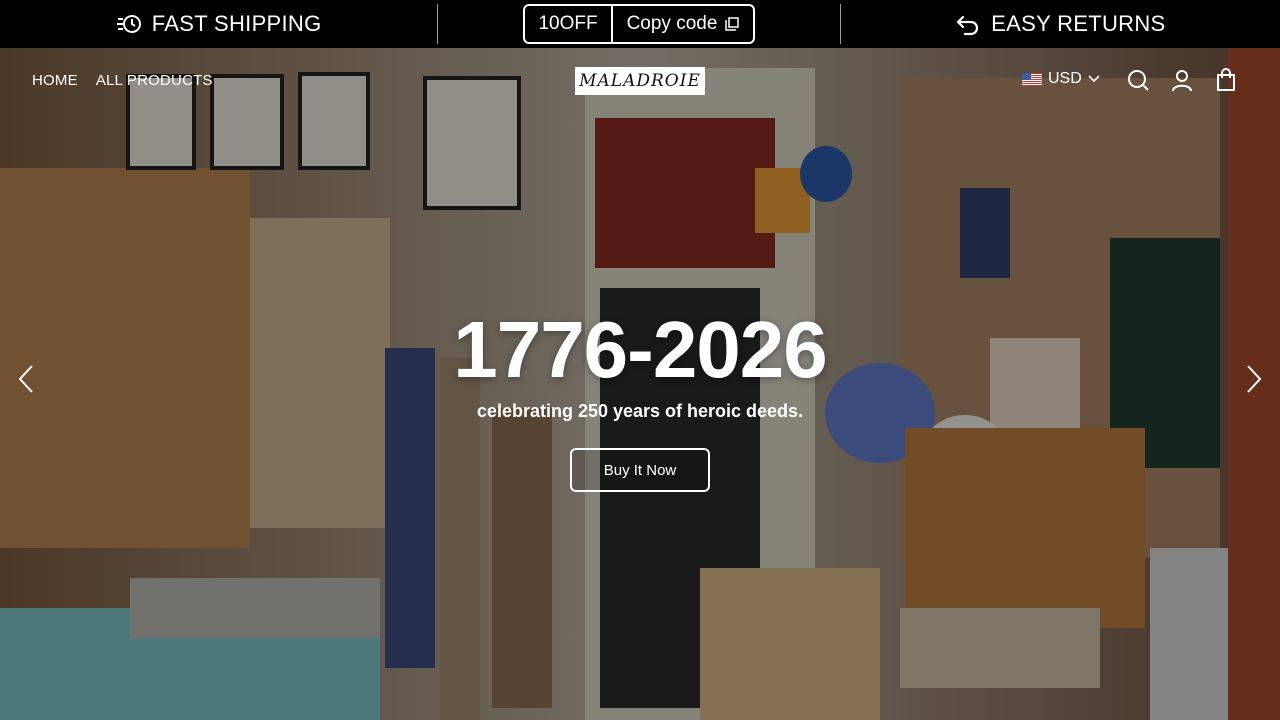 The width and height of the screenshot is (1280, 720). I want to click on logo-text: MALADROIE, so click(640, 81).